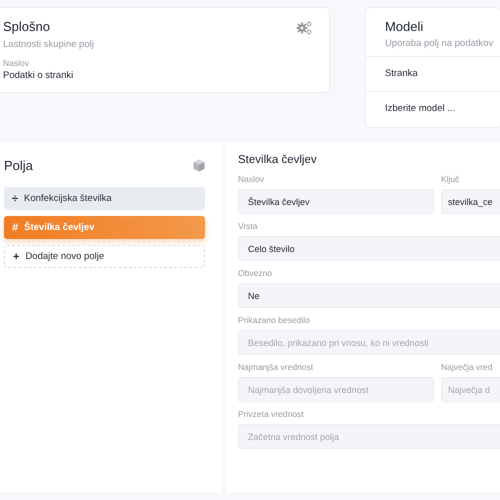 Image resolution: width=500 pixels, height=500 pixels. Describe the element at coordinates (248, 226) in the screenshot. I see `field-label: Vrsta` at that location.